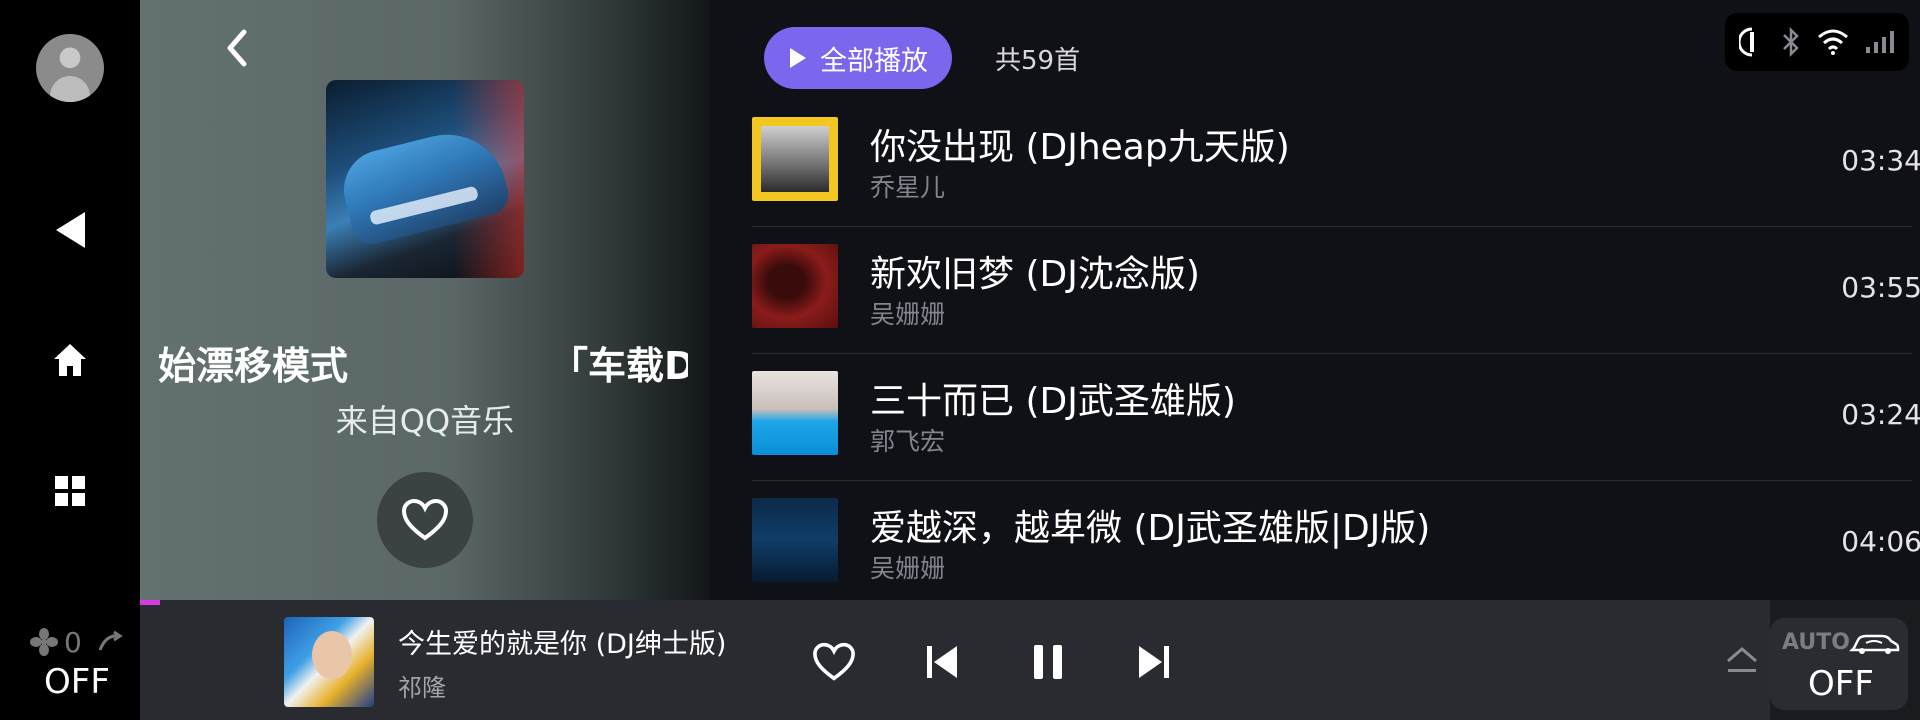 Image resolution: width=1920 pixels, height=720 pixels. Describe the element at coordinates (1874, 644) in the screenshot. I see `car-recirculation-icon` at that location.